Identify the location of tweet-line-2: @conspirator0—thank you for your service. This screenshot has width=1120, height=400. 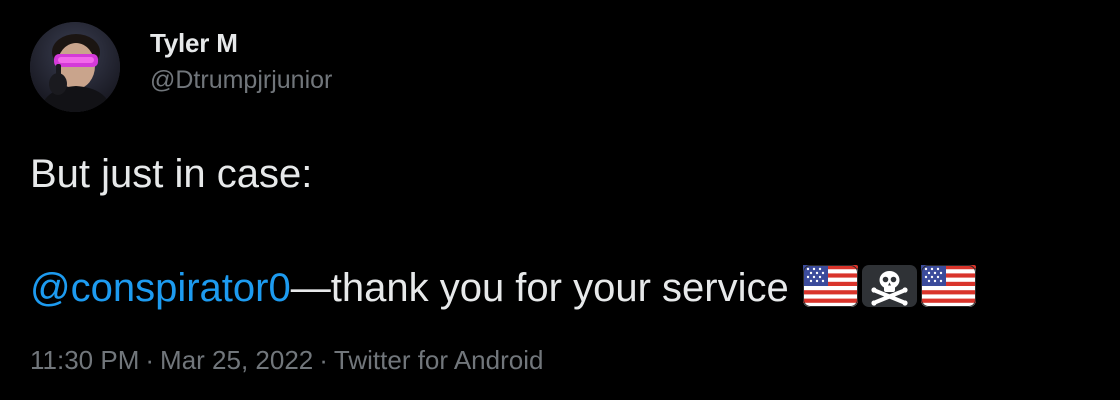
(570, 288).